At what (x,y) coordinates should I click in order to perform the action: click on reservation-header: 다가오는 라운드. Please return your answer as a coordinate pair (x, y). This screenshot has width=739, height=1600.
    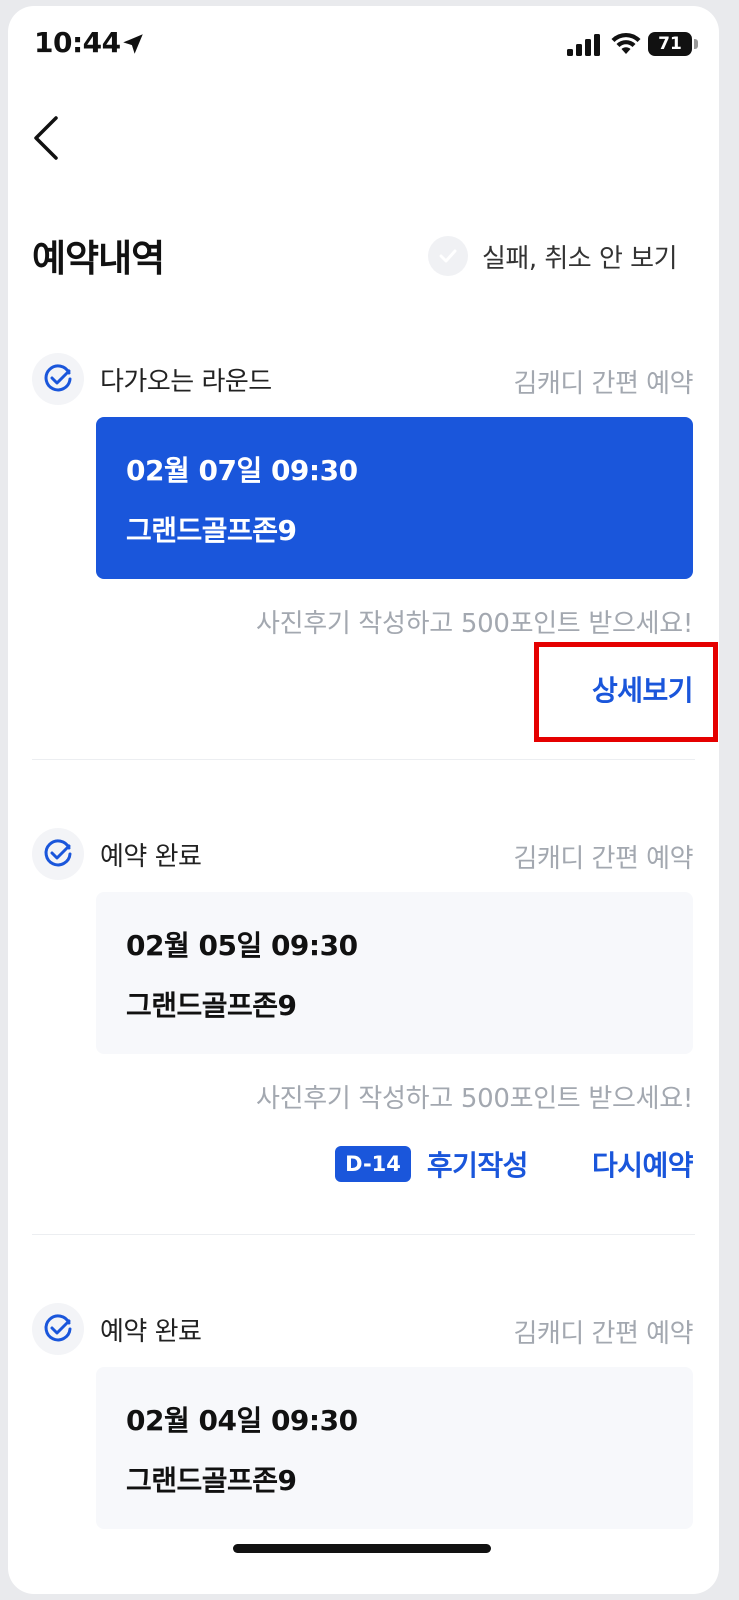
    Looking at the image, I should click on (152, 379).